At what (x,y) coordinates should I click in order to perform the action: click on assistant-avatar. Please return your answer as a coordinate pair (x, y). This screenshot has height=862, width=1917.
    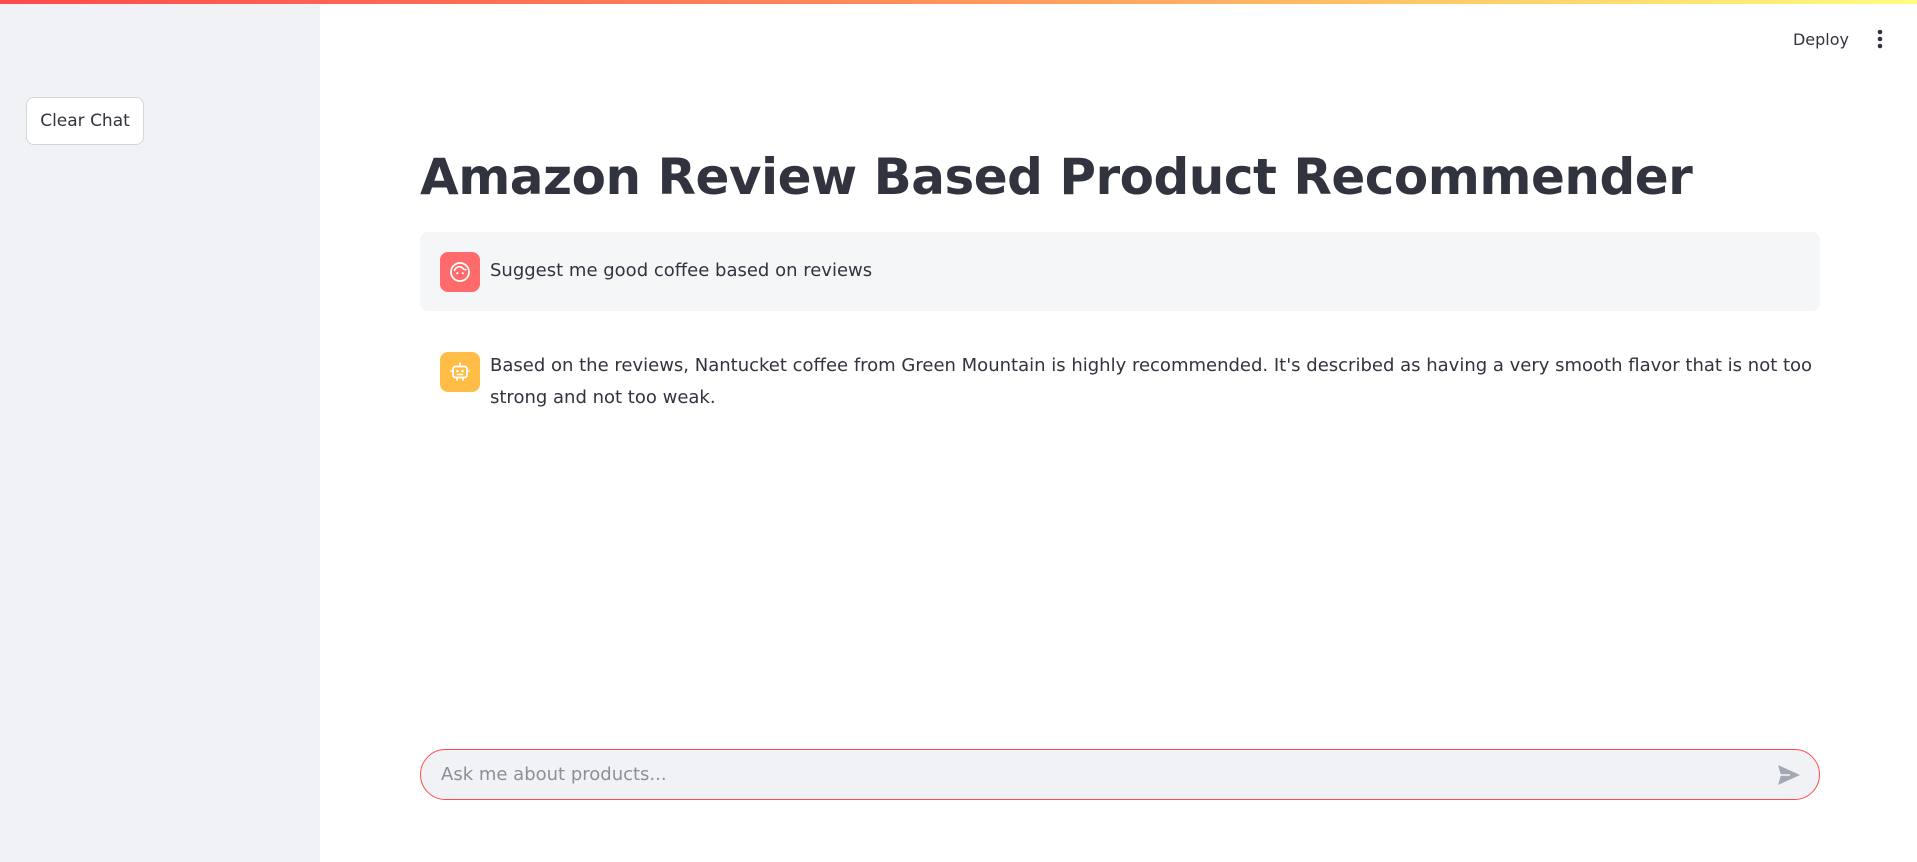
    Looking at the image, I should click on (460, 372).